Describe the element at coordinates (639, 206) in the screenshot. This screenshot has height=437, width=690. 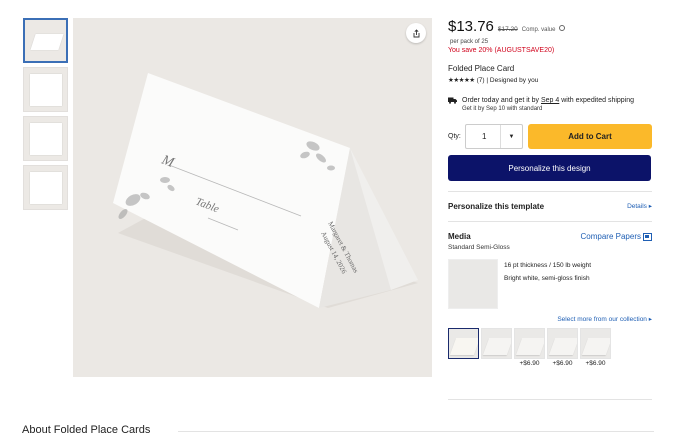
I see `details-link: Details ▸` at that location.